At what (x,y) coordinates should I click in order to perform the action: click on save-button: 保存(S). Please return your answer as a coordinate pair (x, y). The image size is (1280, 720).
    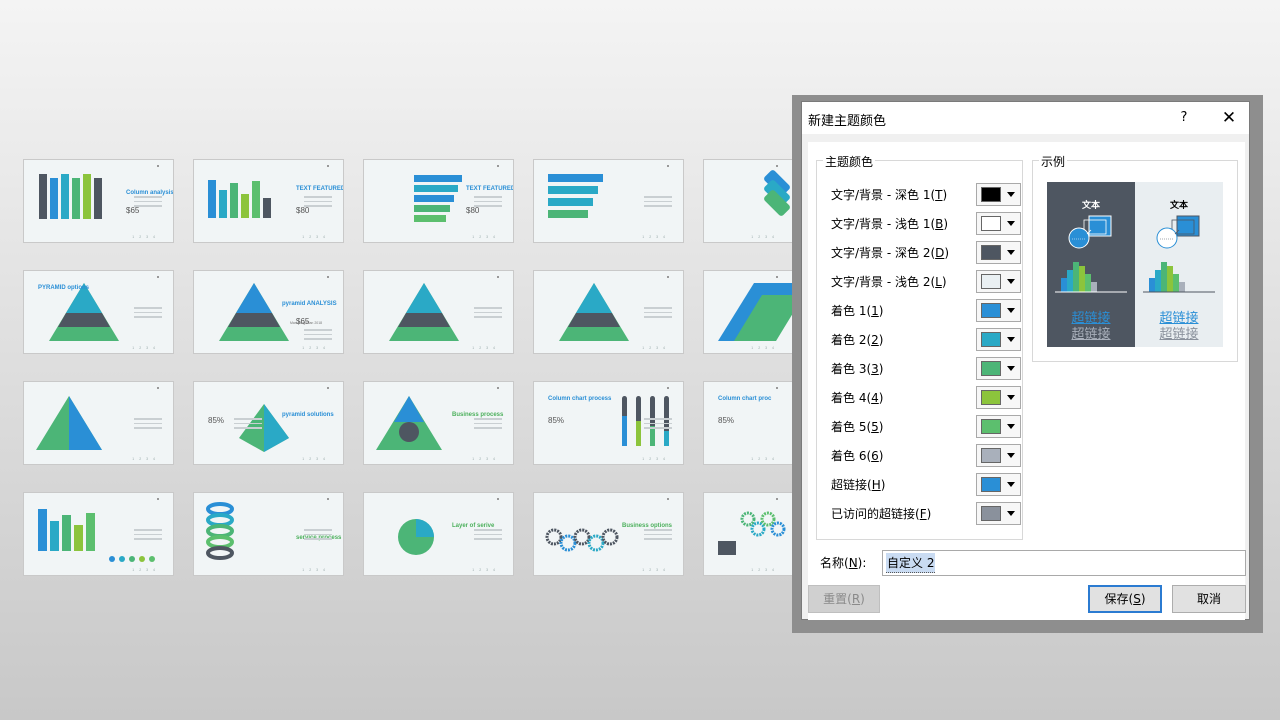
    Looking at the image, I should click on (1125, 599).